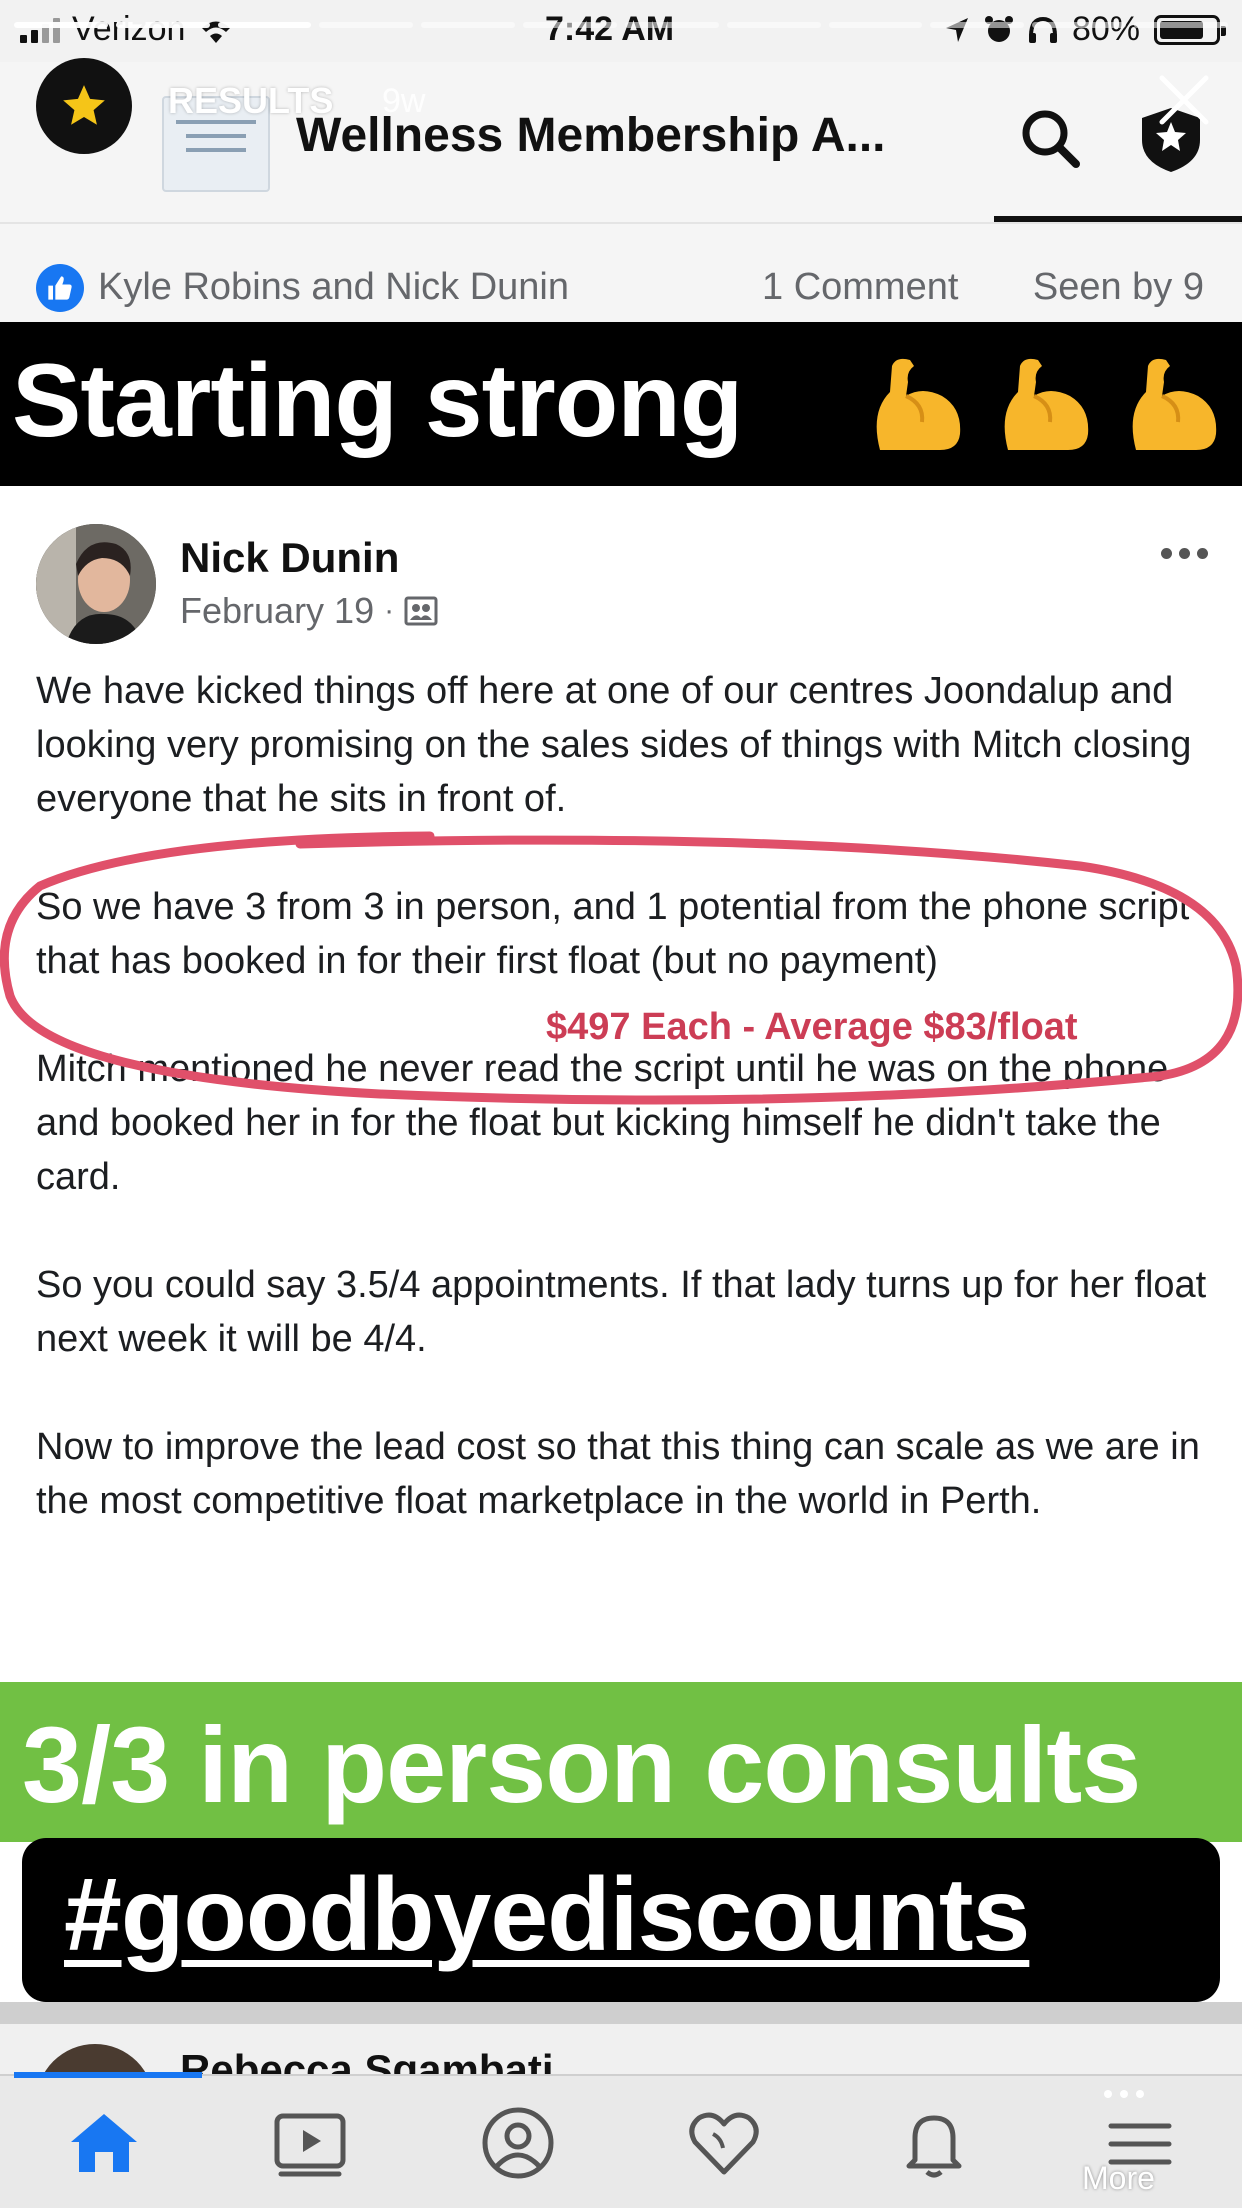 The width and height of the screenshot is (1242, 2208). I want to click on more-label: More, so click(1118, 2178).